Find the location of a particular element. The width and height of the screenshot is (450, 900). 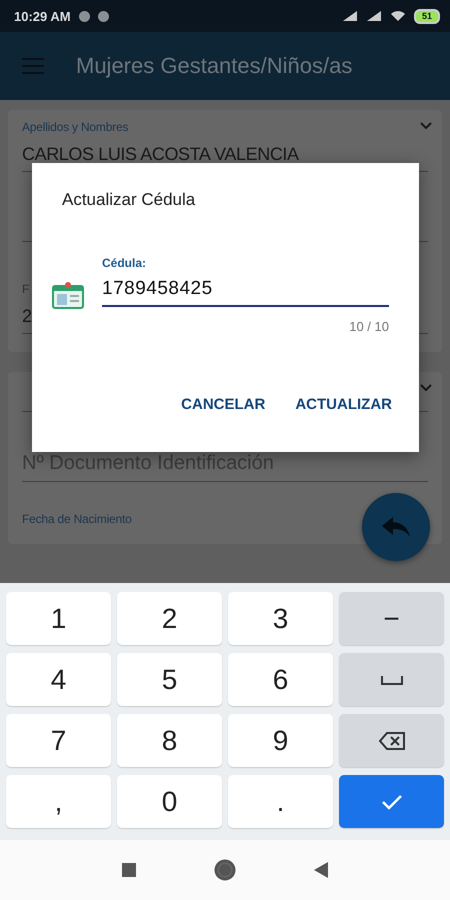

keyboard-key: 9 is located at coordinates (280, 740).